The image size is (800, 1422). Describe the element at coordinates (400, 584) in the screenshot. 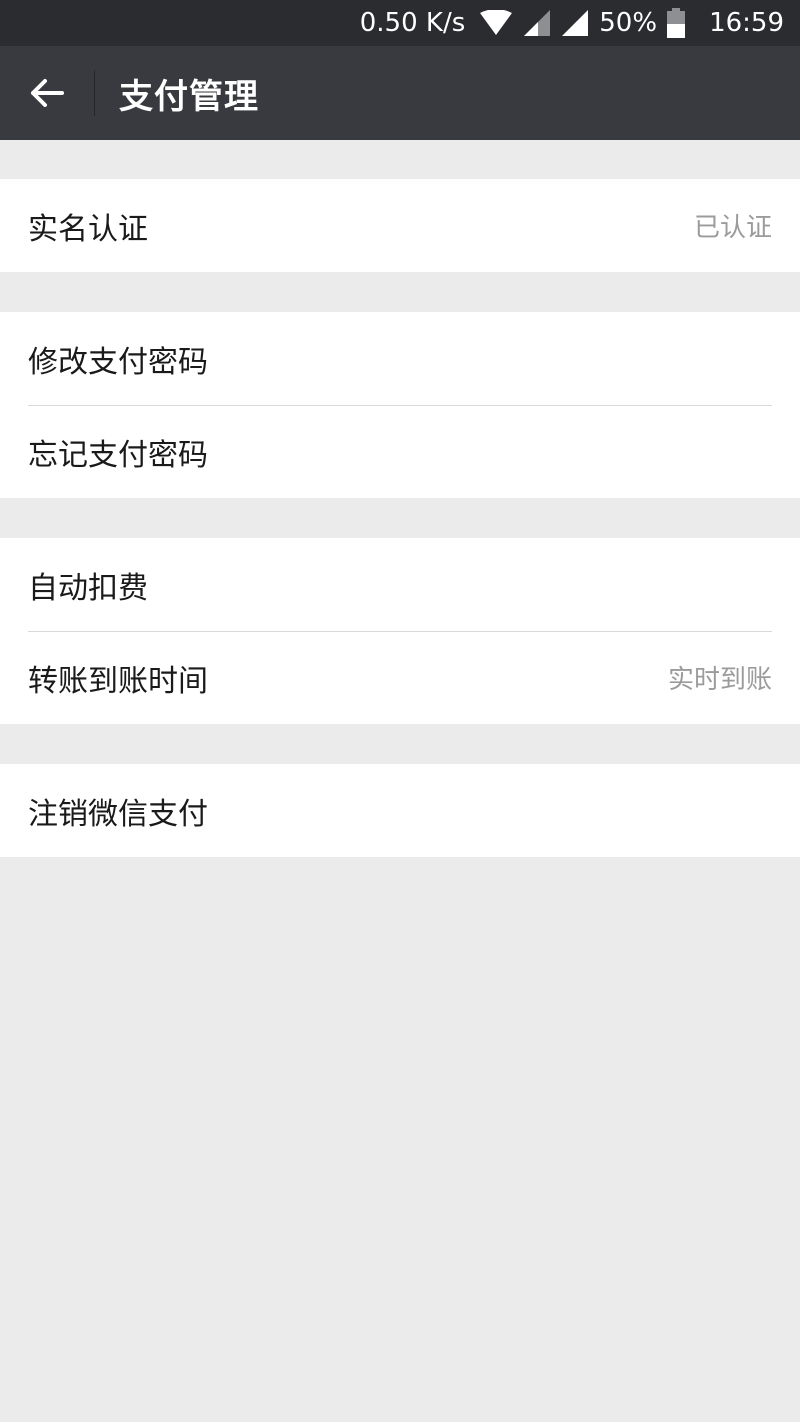

I see `auto-deduct-item: 自动扣费` at that location.